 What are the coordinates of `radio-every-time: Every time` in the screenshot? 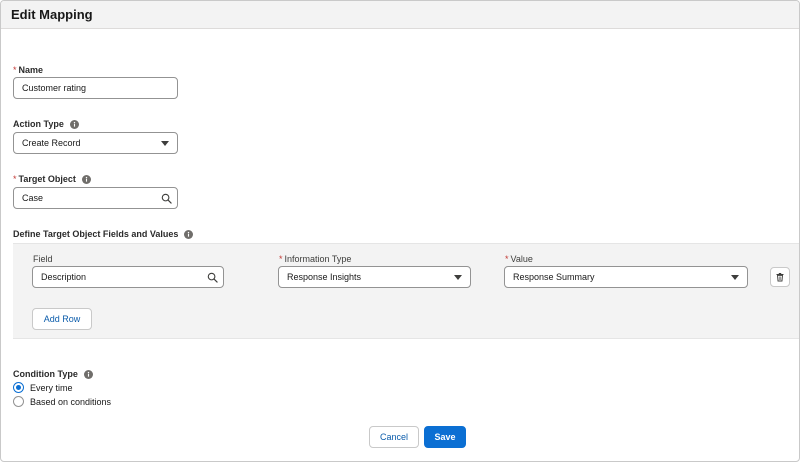 It's located at (43, 387).